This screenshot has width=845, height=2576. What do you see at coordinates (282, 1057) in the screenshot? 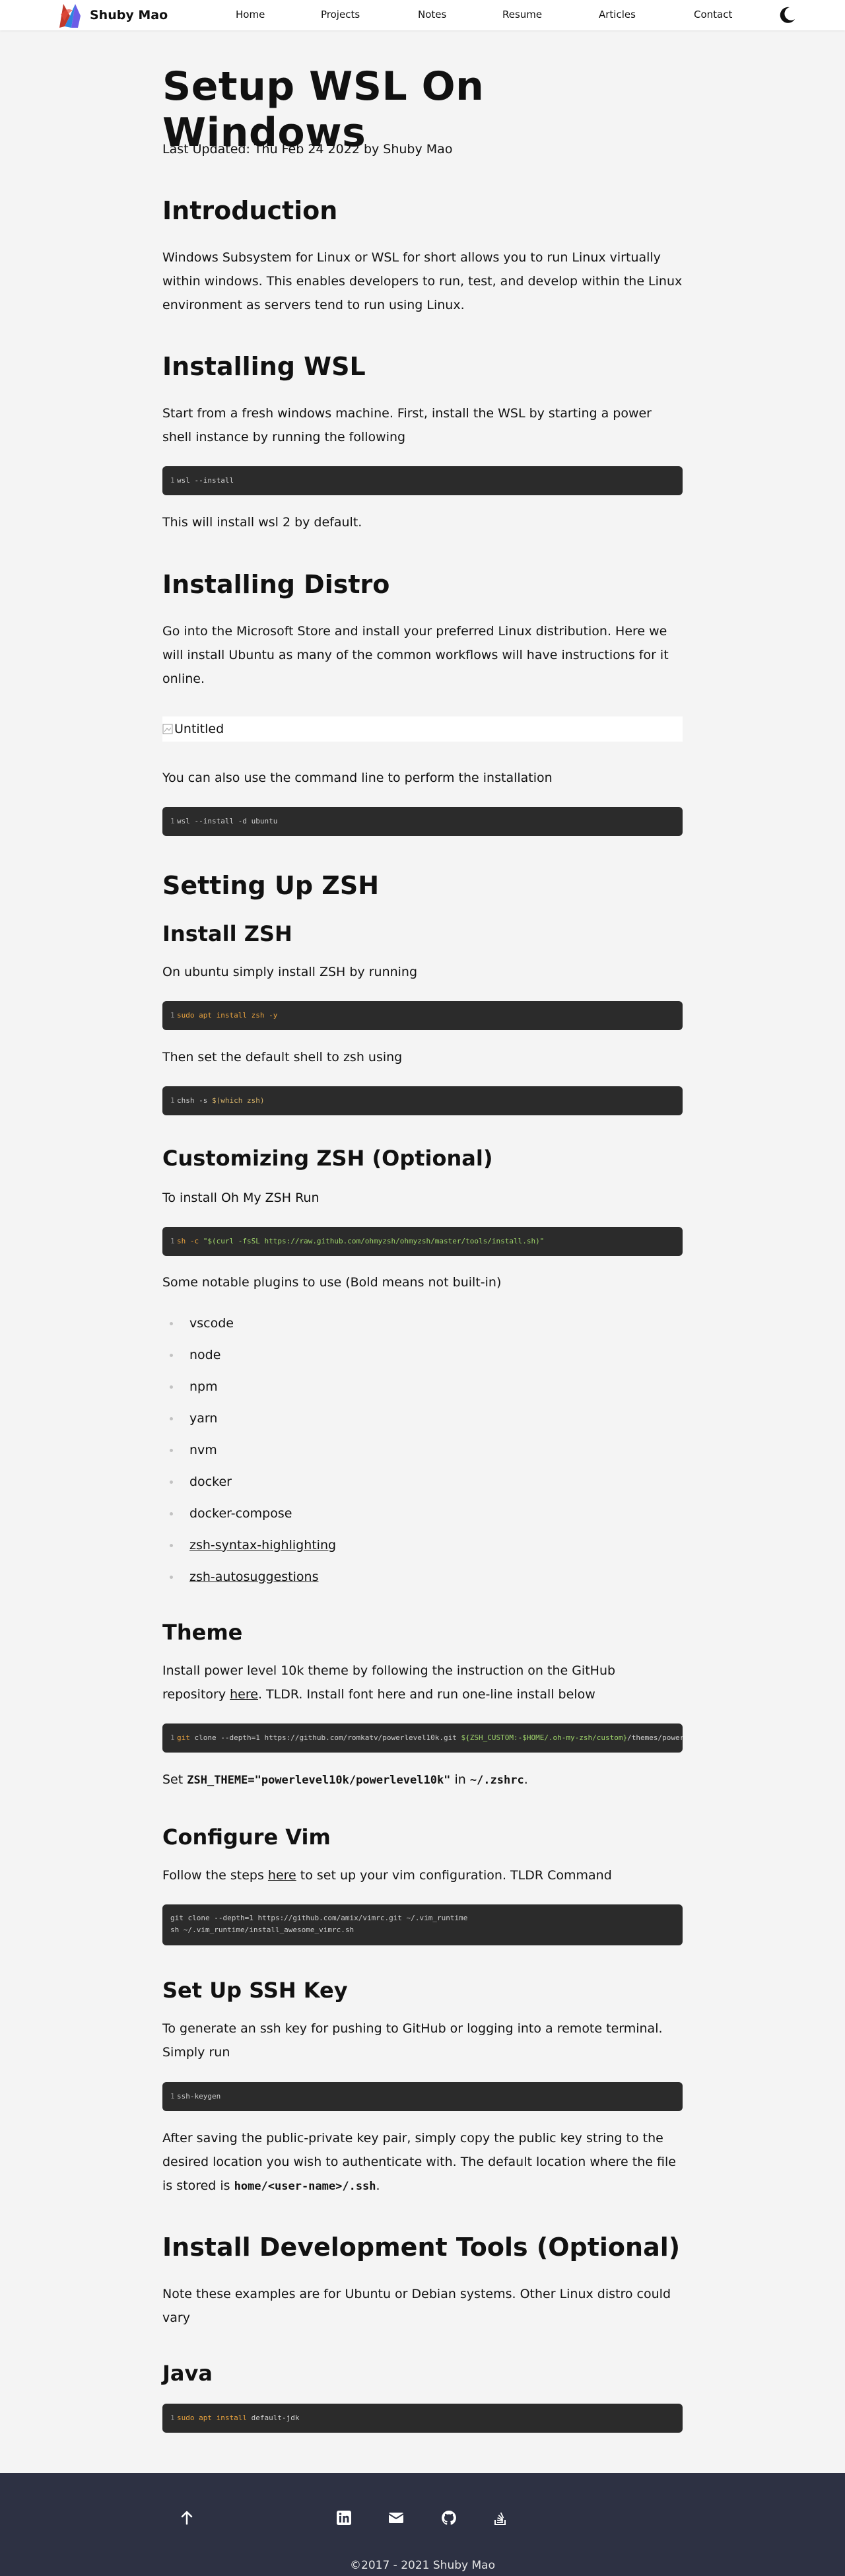
I see `default-shell-text: Then set the default shell to zsh using` at bounding box center [282, 1057].